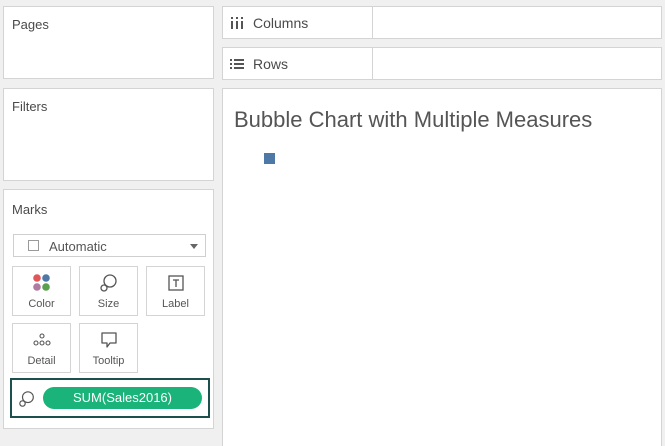  I want to click on marks-field-row: SUM(Sales2016), so click(110, 398).